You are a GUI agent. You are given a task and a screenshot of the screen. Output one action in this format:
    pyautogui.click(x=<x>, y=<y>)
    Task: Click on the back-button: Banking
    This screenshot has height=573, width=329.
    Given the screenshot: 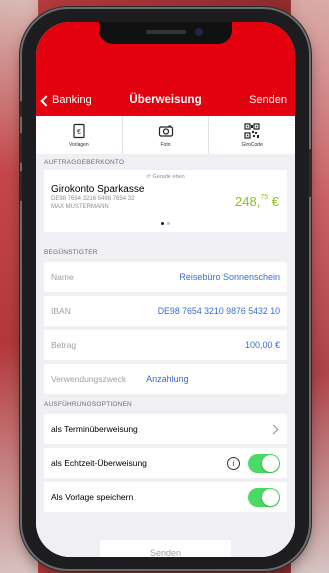 What is the action you would take?
    pyautogui.click(x=66, y=100)
    